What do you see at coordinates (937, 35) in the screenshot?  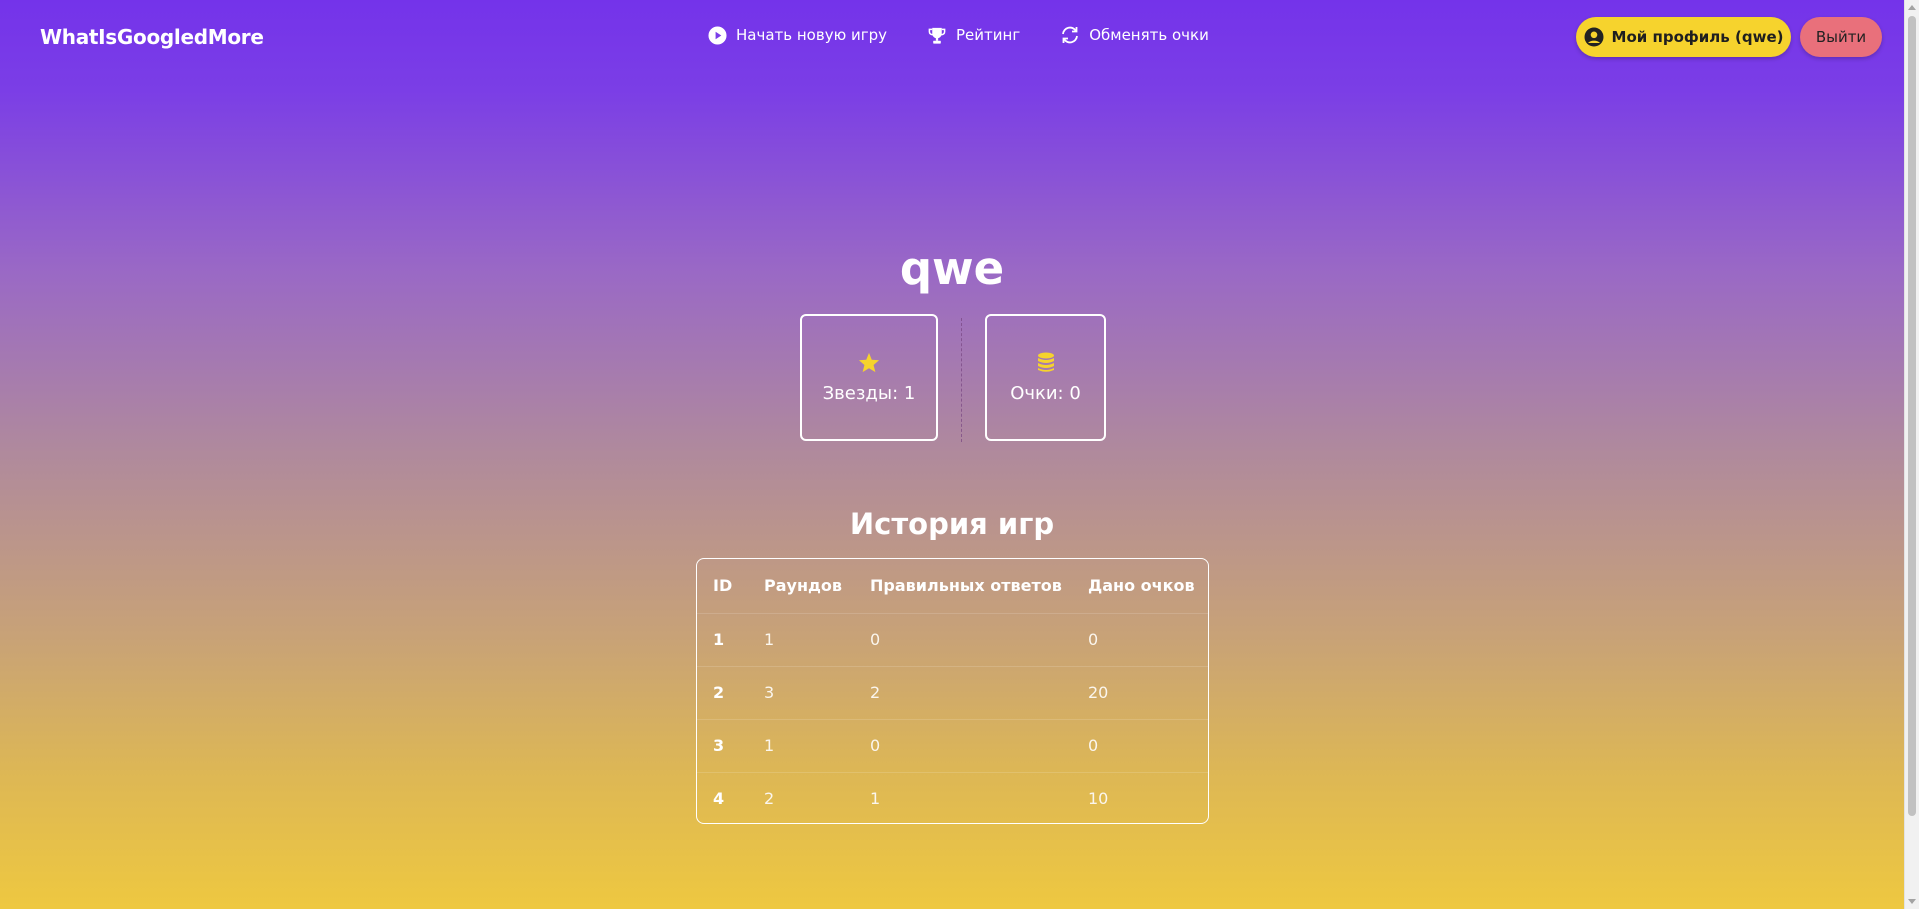 I see `trophy-icon` at bounding box center [937, 35].